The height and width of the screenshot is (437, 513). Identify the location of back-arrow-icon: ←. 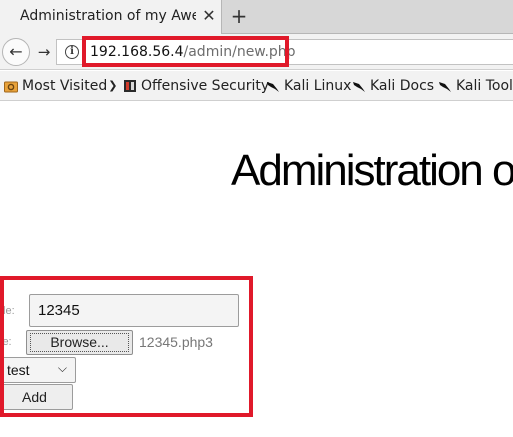
(16, 52).